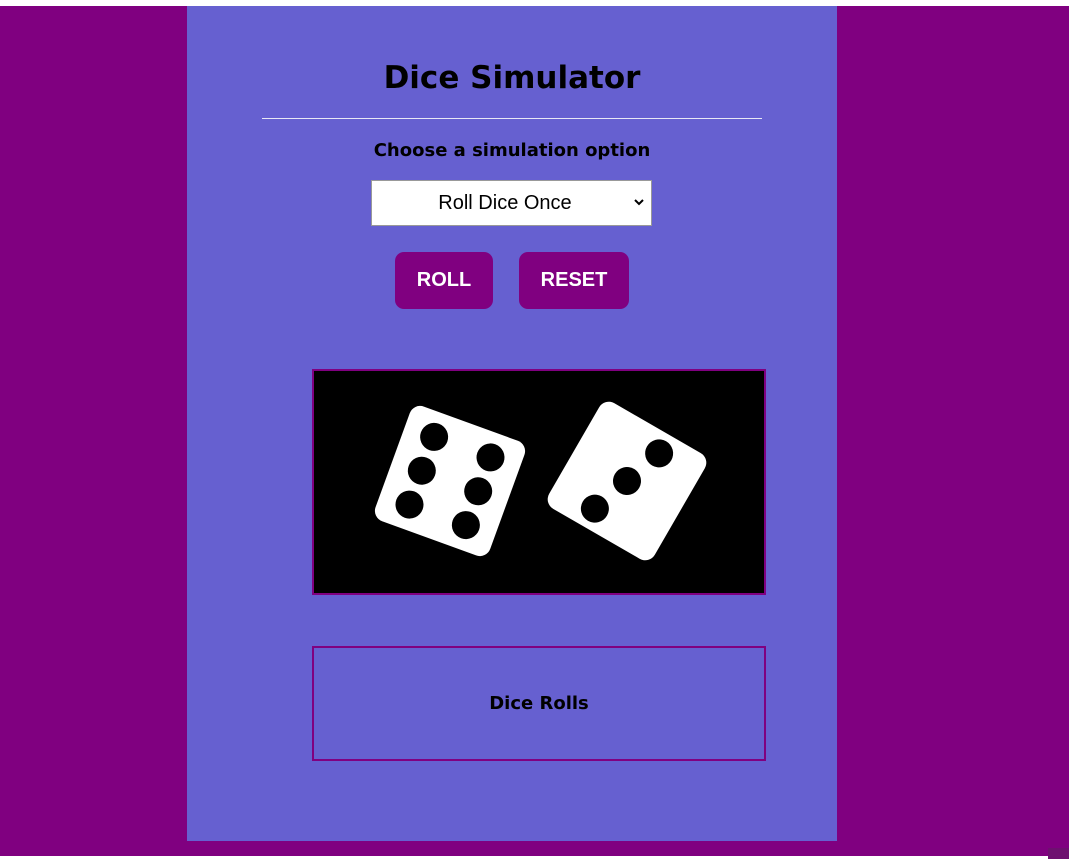 Image resolution: width=1069 pixels, height=859 pixels. What do you see at coordinates (627, 481) in the screenshot?
I see `die-face-3-icon` at bounding box center [627, 481].